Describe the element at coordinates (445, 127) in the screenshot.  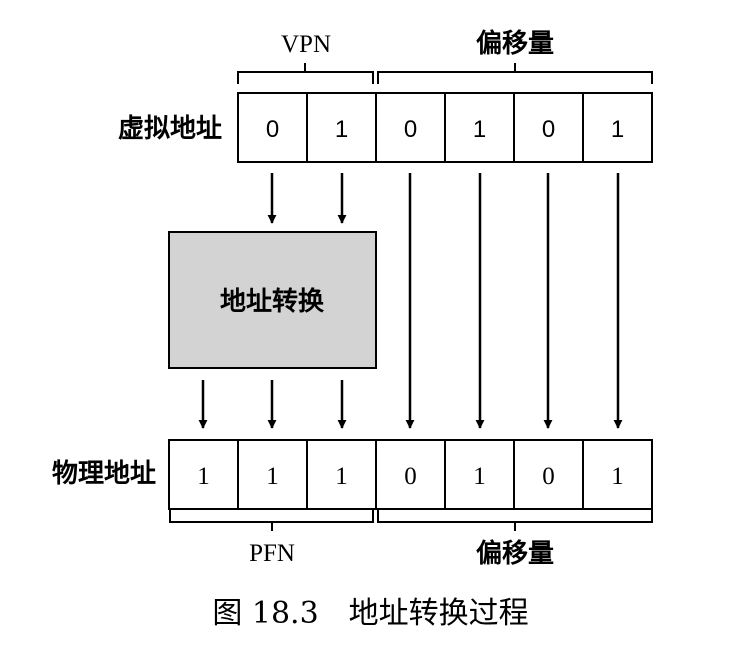
I see `virtual-address-row: 0 1 0 1 0 1` at that location.